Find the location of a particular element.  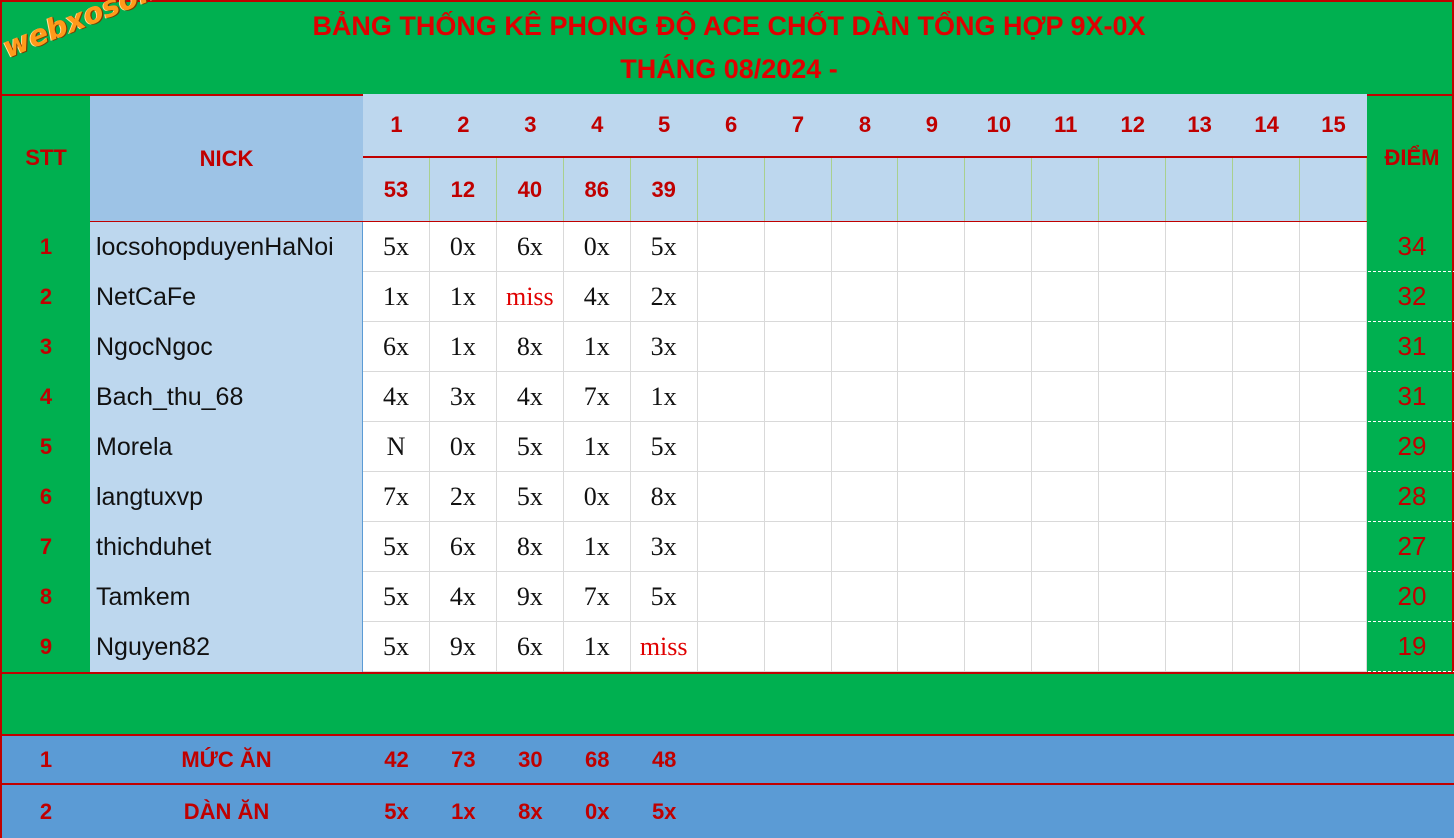

row-nick: thichduhet is located at coordinates (154, 546).